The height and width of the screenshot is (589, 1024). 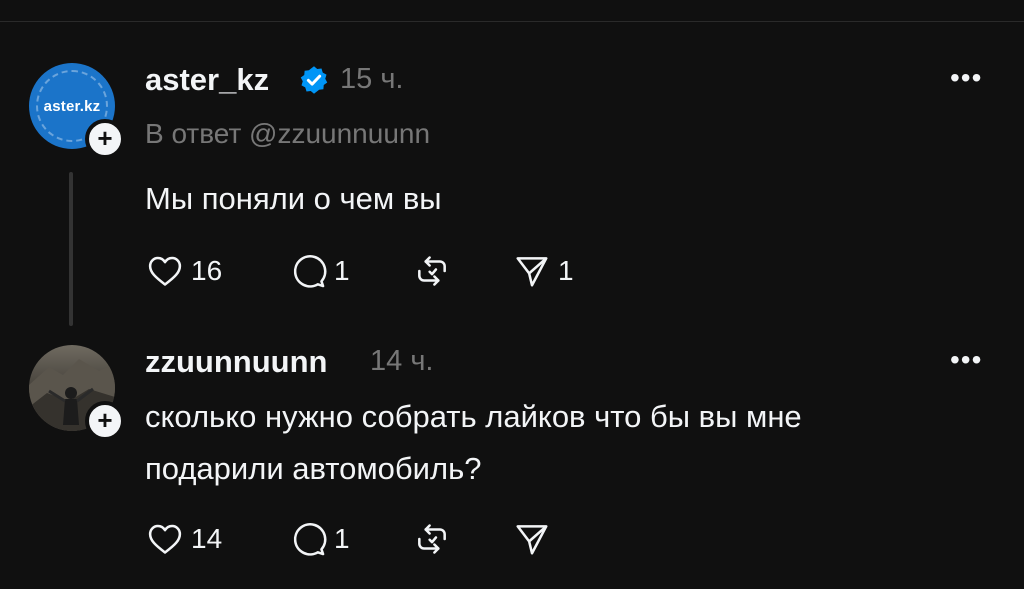 What do you see at coordinates (77, 393) in the screenshot?
I see `avatar-zzuunnuunn: +` at bounding box center [77, 393].